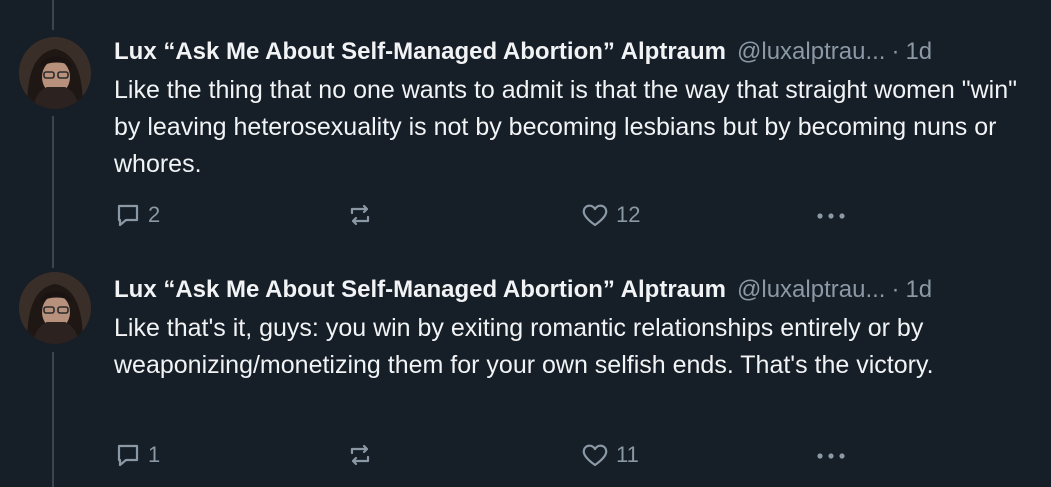 Image resolution: width=1051 pixels, height=487 pixels. I want to click on like-button: 12, so click(610, 215).